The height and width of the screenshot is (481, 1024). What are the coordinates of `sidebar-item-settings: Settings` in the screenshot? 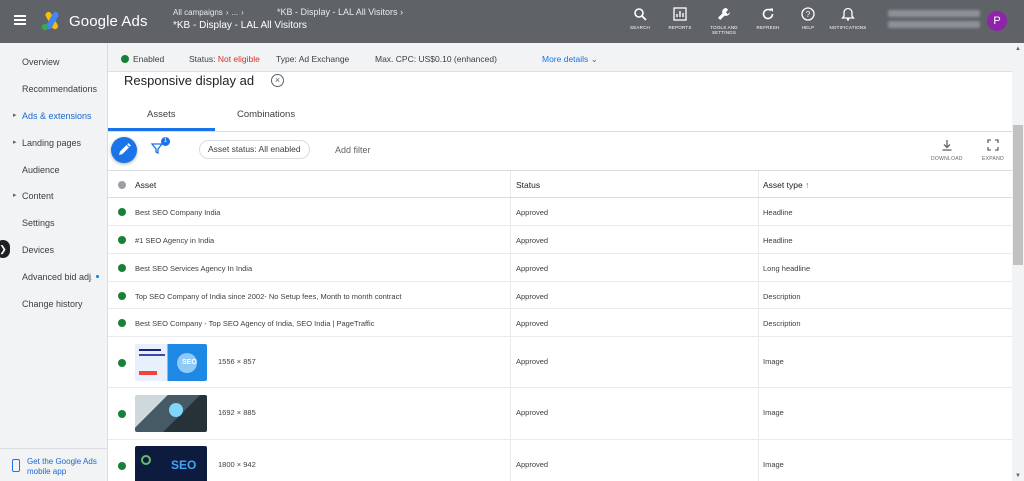 It's located at (38, 223).